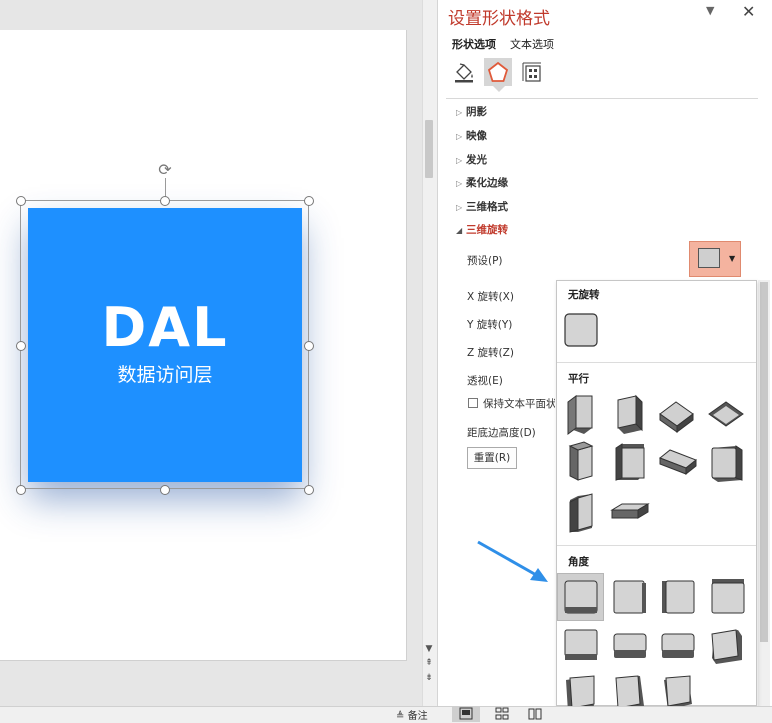 This screenshot has width=772, height=723. I want to click on gallery-items, so click(656, 503).